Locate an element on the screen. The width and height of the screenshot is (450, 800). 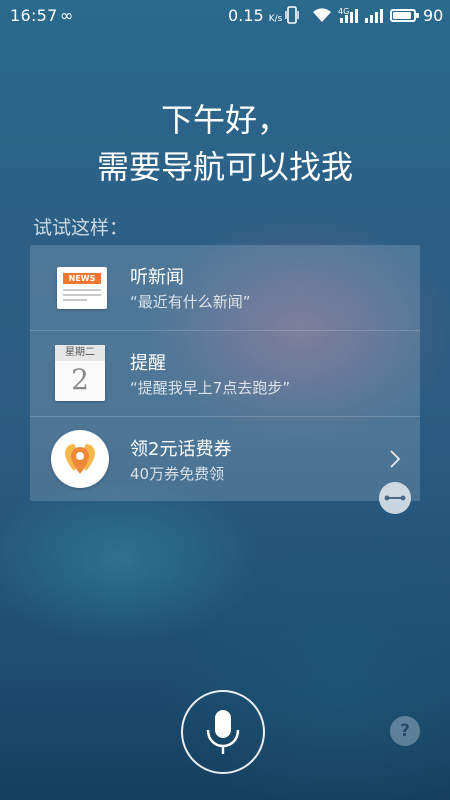
collapse-button is located at coordinates (395, 498).